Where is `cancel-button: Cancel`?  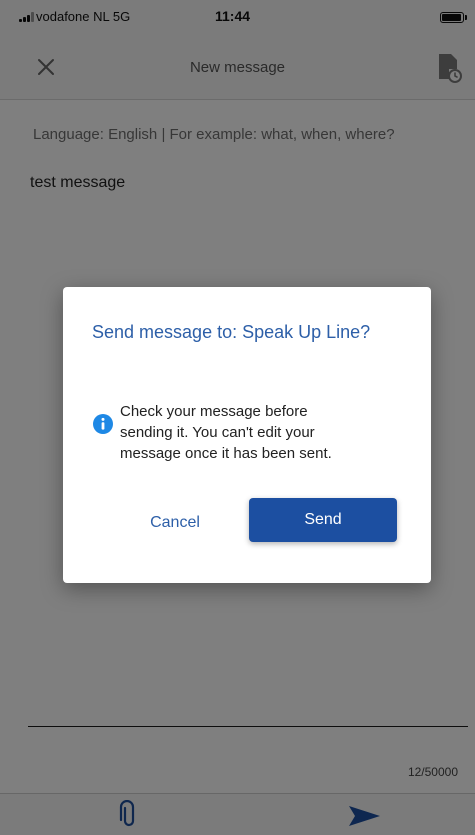
cancel-button: Cancel is located at coordinates (175, 523).